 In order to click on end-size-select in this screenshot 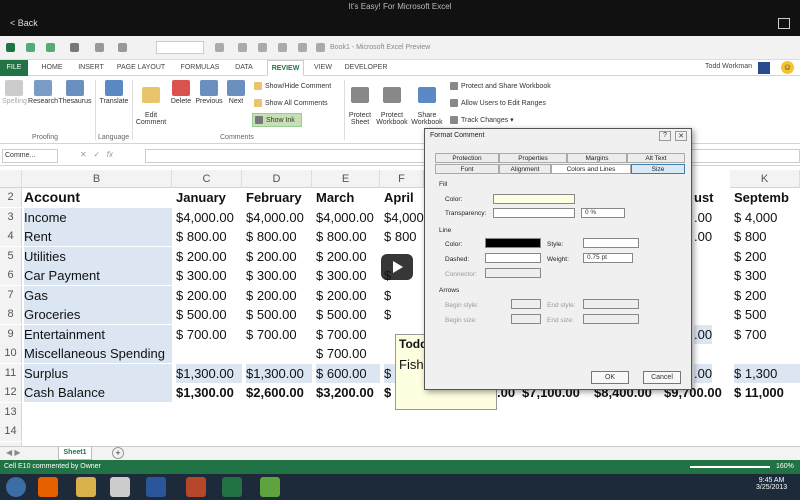, I will do `click(611, 319)`.